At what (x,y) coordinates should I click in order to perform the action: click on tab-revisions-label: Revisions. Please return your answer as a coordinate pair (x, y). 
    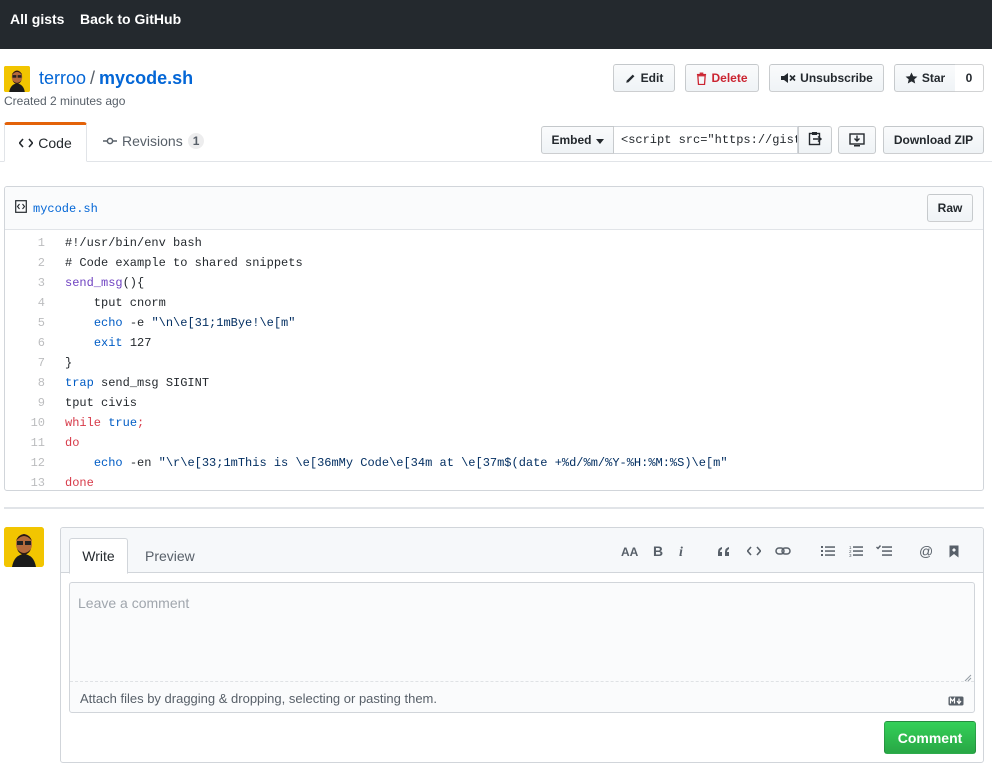
    Looking at the image, I should click on (152, 141).